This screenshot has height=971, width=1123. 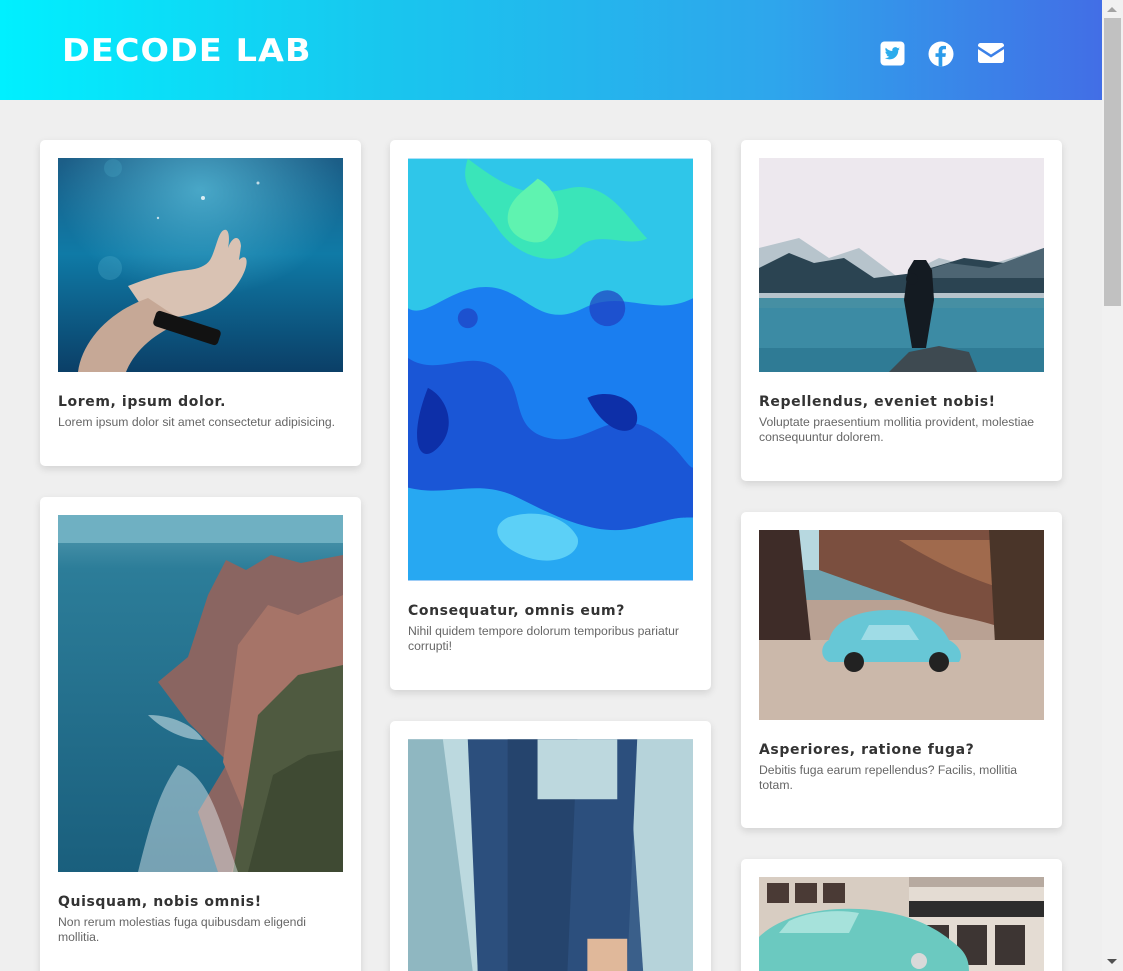 What do you see at coordinates (877, 402) in the screenshot?
I see `card-title: Repellendus, eveniet nobis!` at bounding box center [877, 402].